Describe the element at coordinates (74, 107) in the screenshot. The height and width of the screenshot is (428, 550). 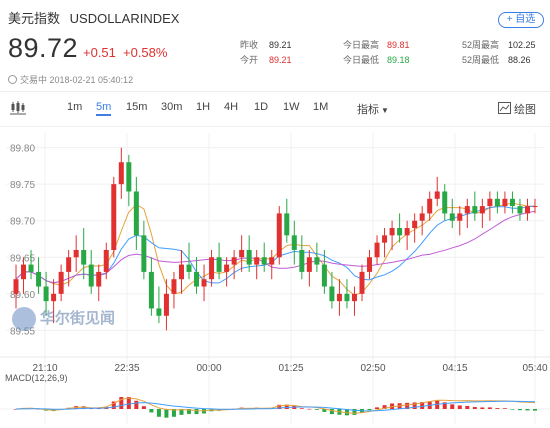
I see `period-1m: 1m` at that location.